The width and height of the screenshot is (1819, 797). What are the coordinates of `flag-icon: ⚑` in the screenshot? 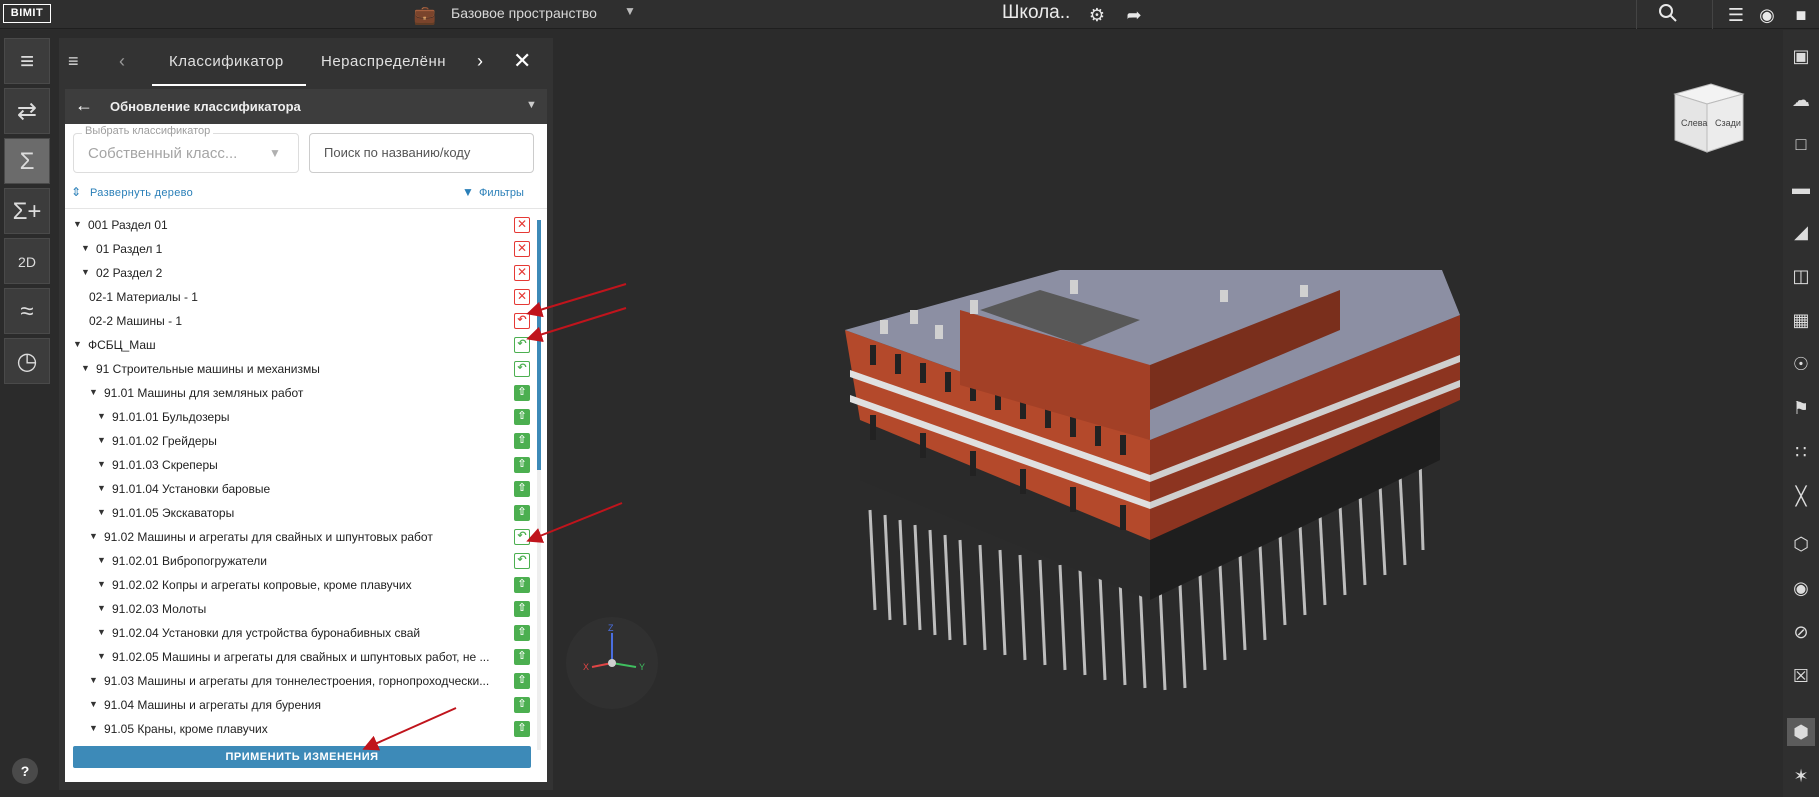 It's located at (1801, 408).